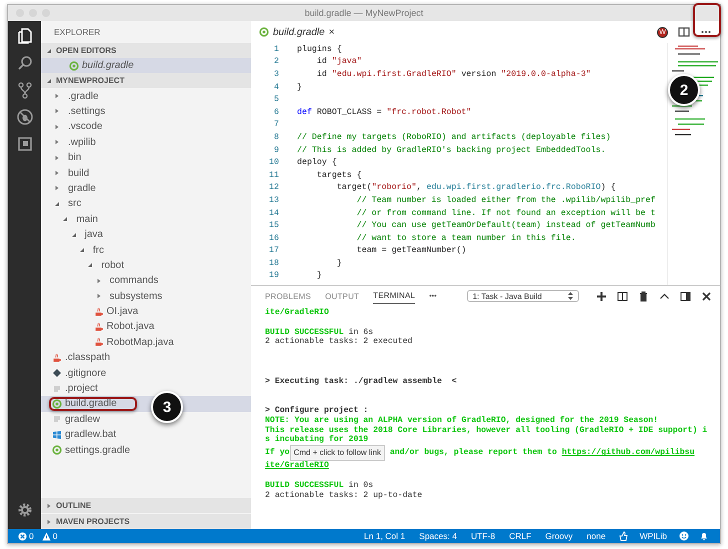 The width and height of the screenshot is (728, 549). Describe the element at coordinates (146, 450) in the screenshot. I see `tree-item: settings.gradle` at that location.